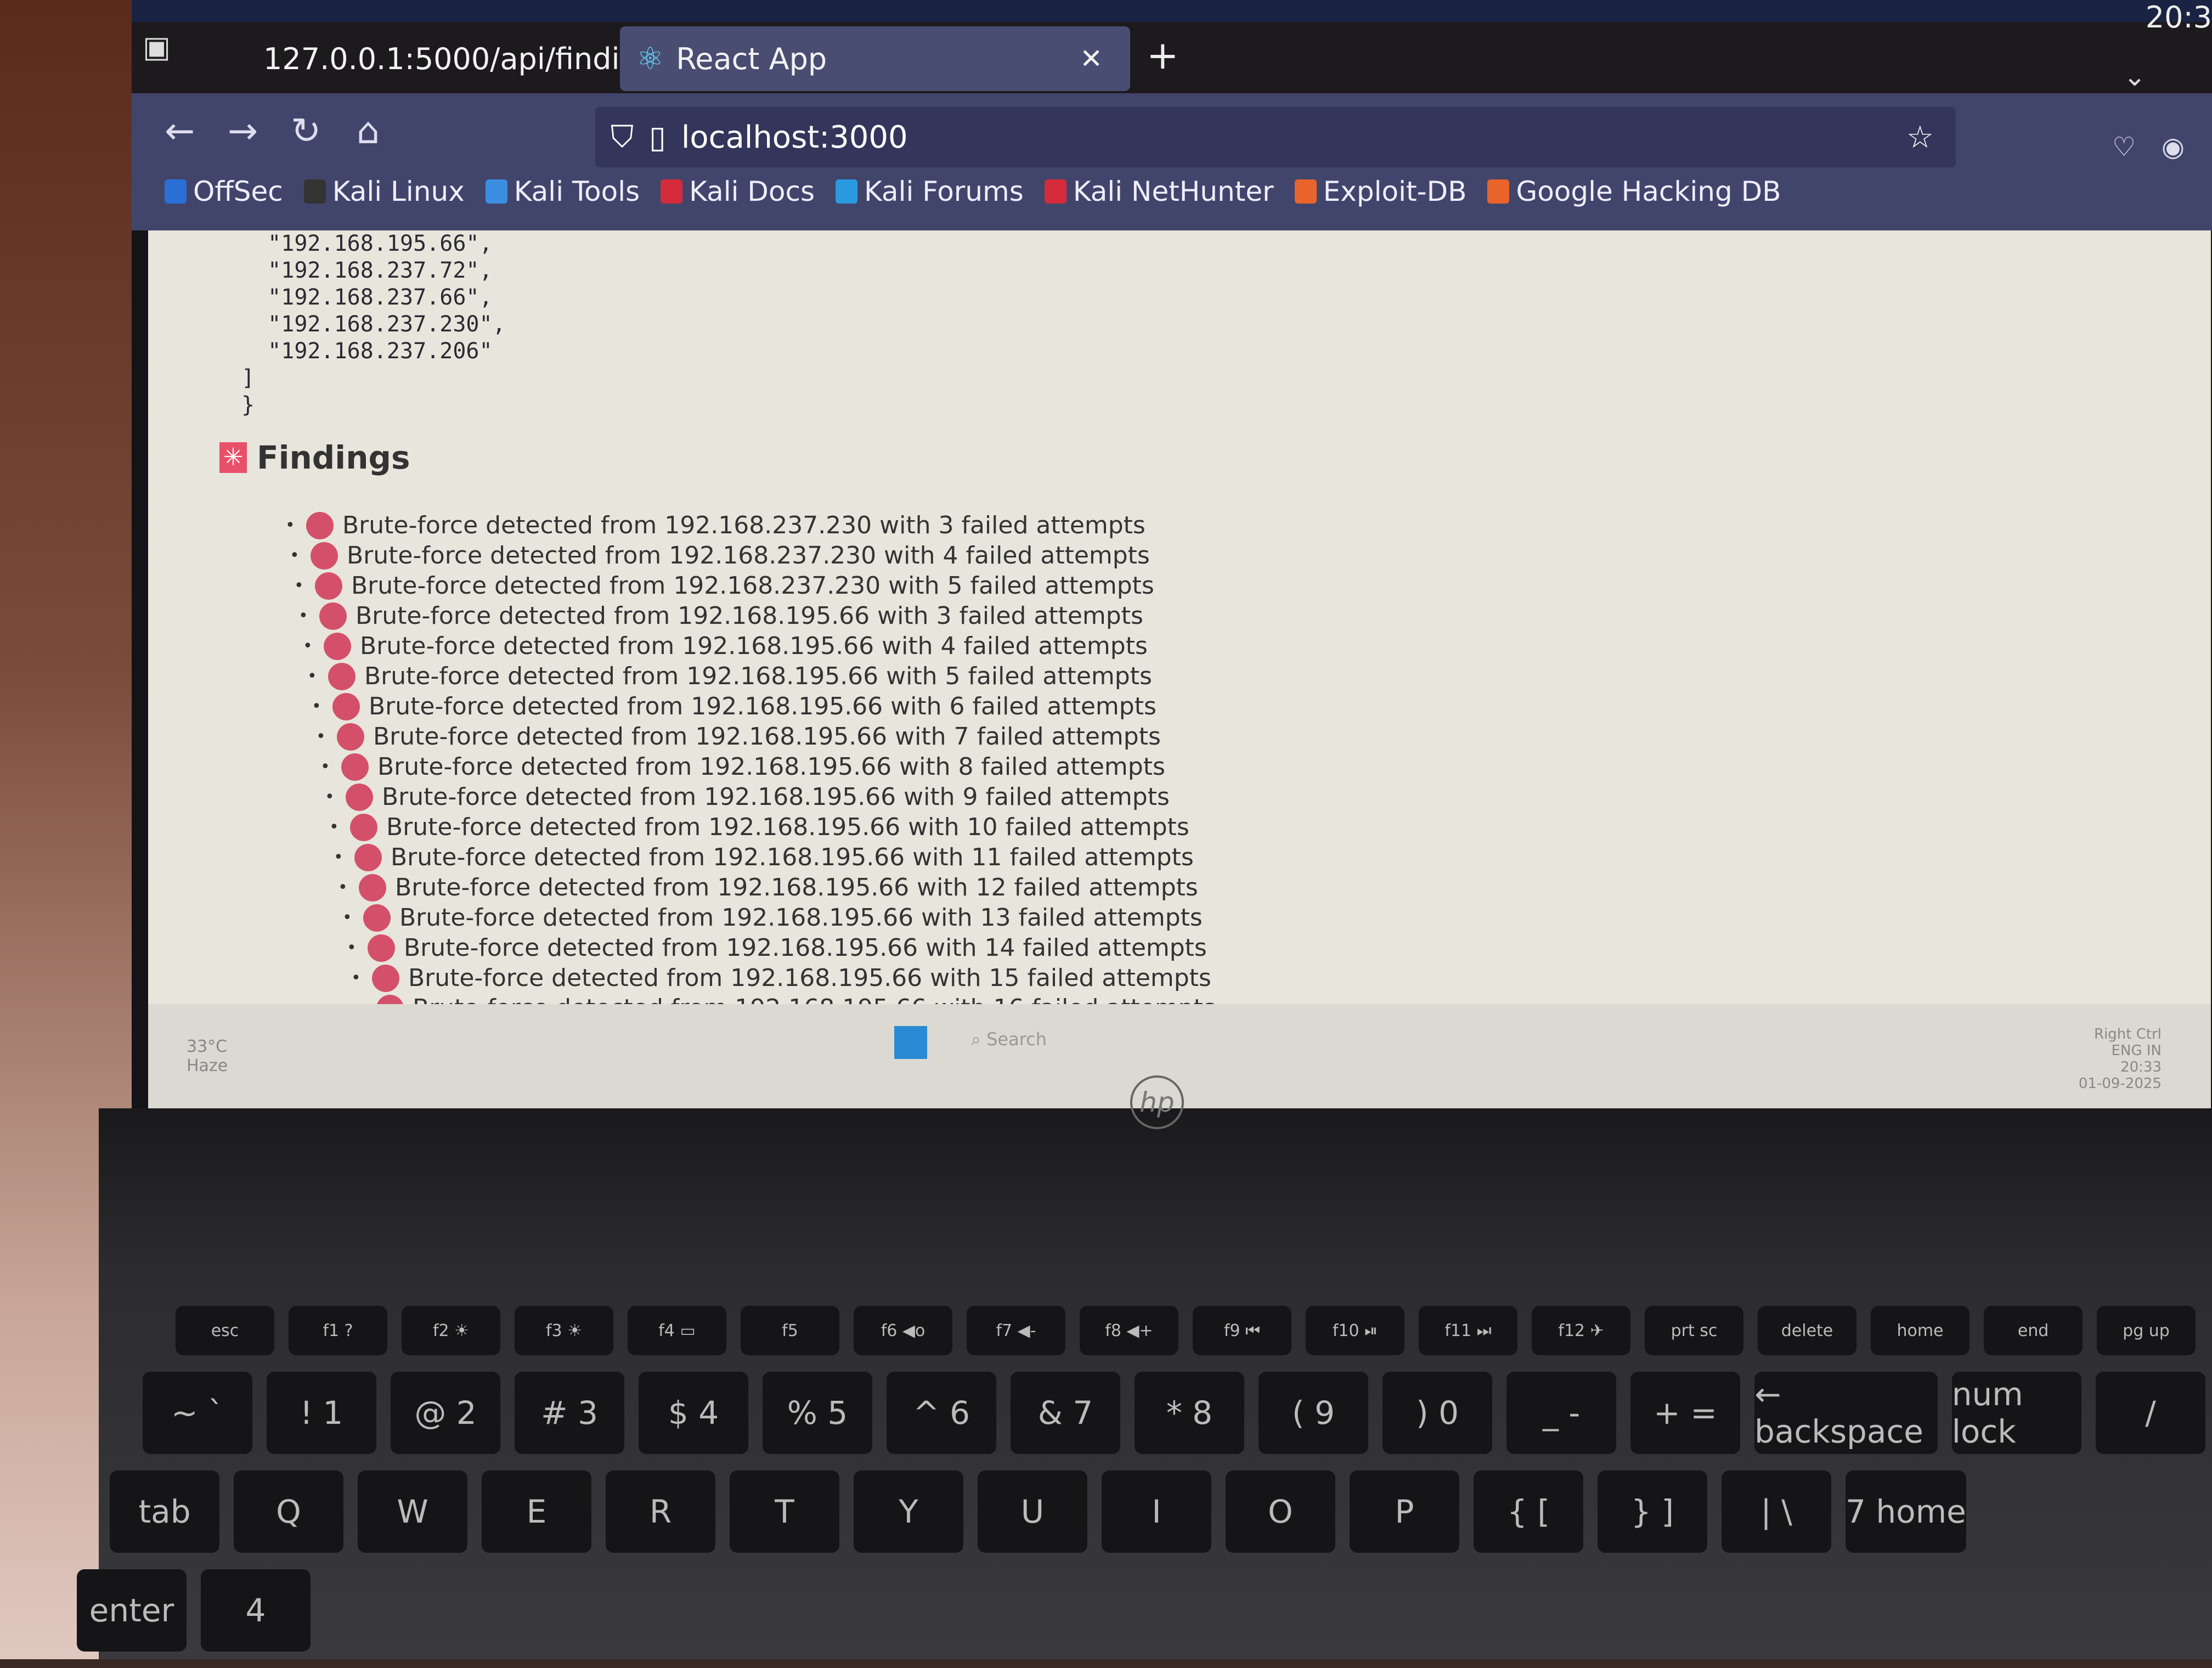 The image size is (2212, 1668). Describe the element at coordinates (158, 47) in the screenshot. I see `tab-overview-icon: ▣` at that location.